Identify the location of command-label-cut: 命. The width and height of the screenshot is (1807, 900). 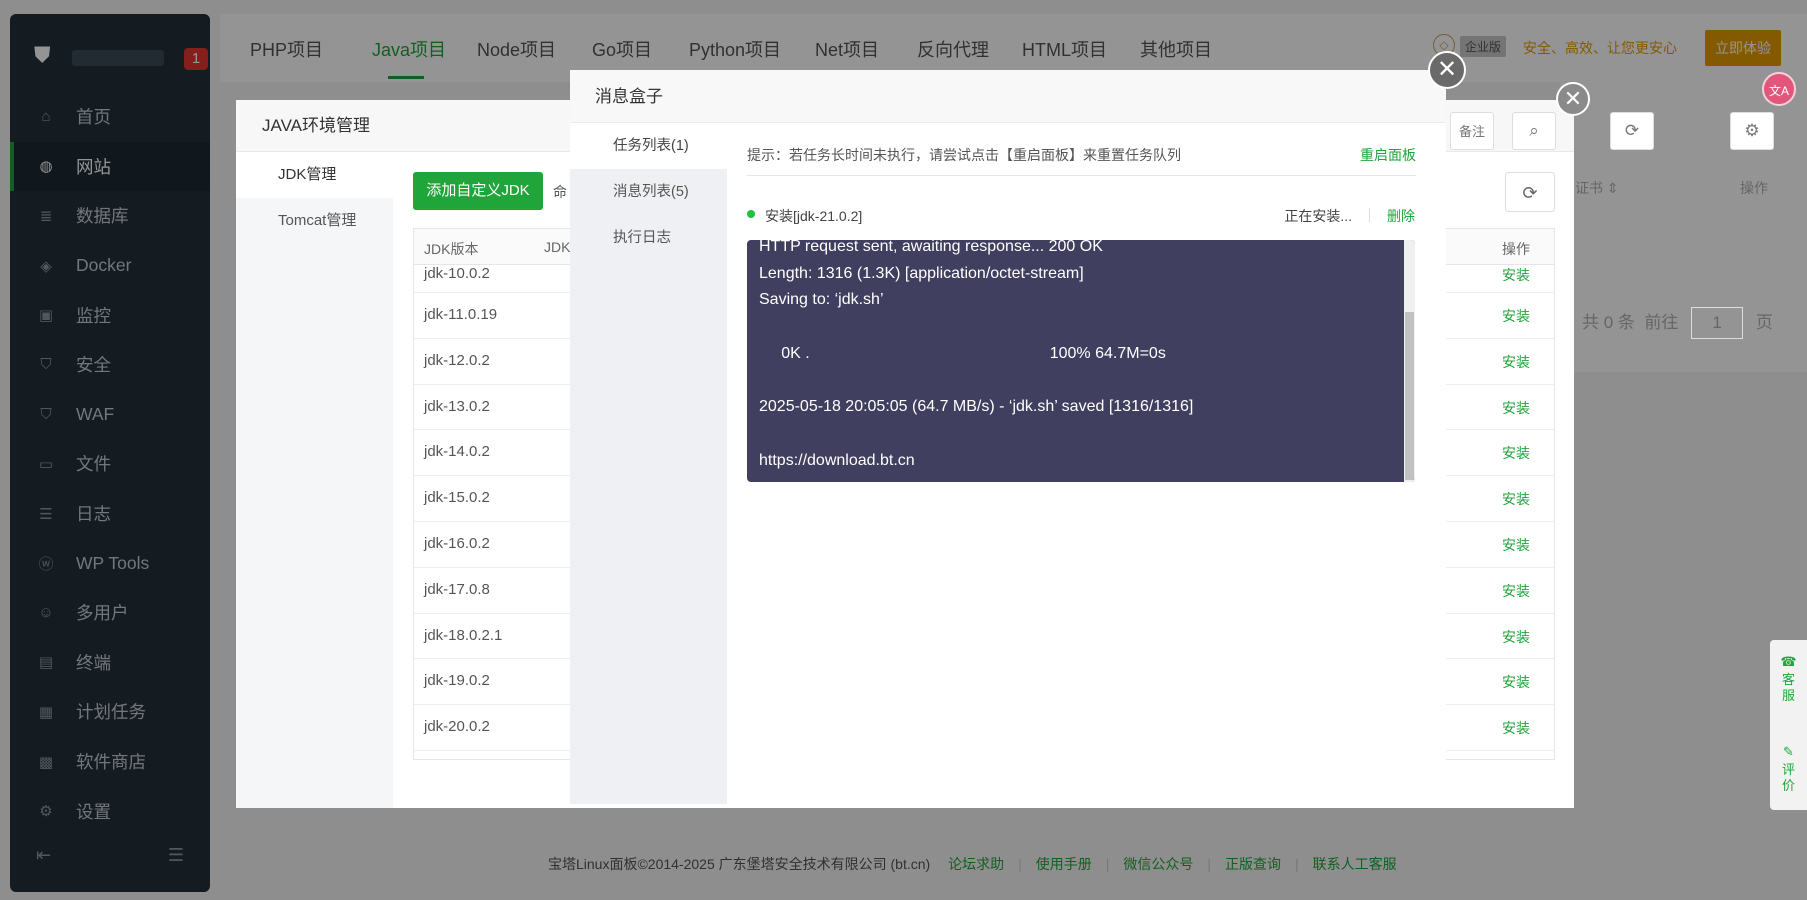
(560, 192).